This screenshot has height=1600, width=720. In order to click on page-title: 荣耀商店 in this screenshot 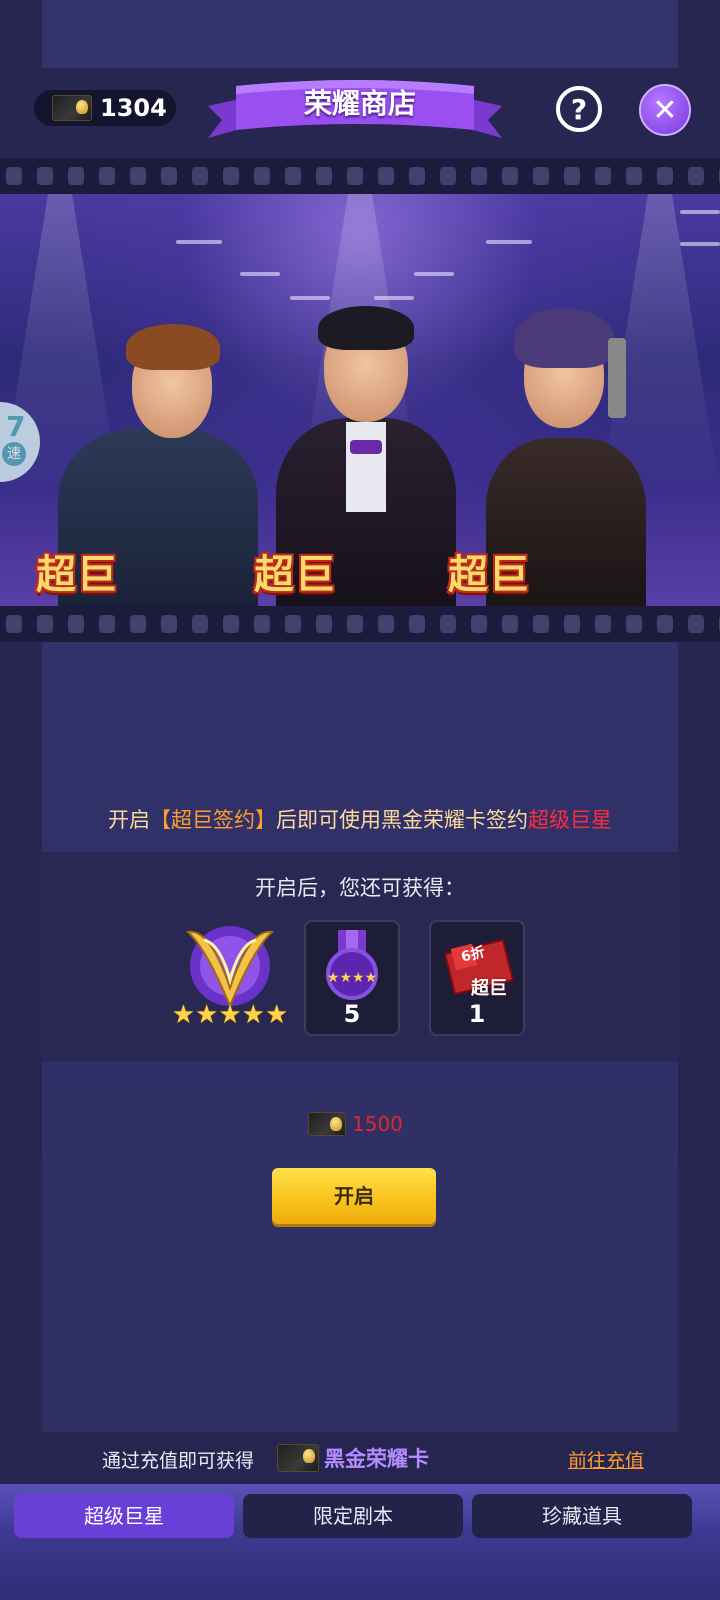, I will do `click(359, 103)`.